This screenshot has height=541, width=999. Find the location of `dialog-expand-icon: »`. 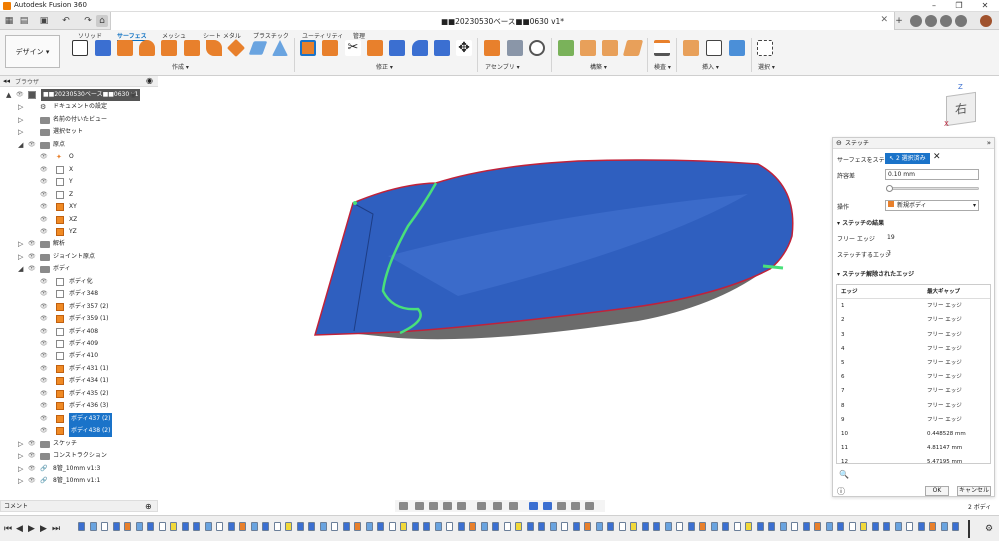

dialog-expand-icon: » is located at coordinates (989, 143).